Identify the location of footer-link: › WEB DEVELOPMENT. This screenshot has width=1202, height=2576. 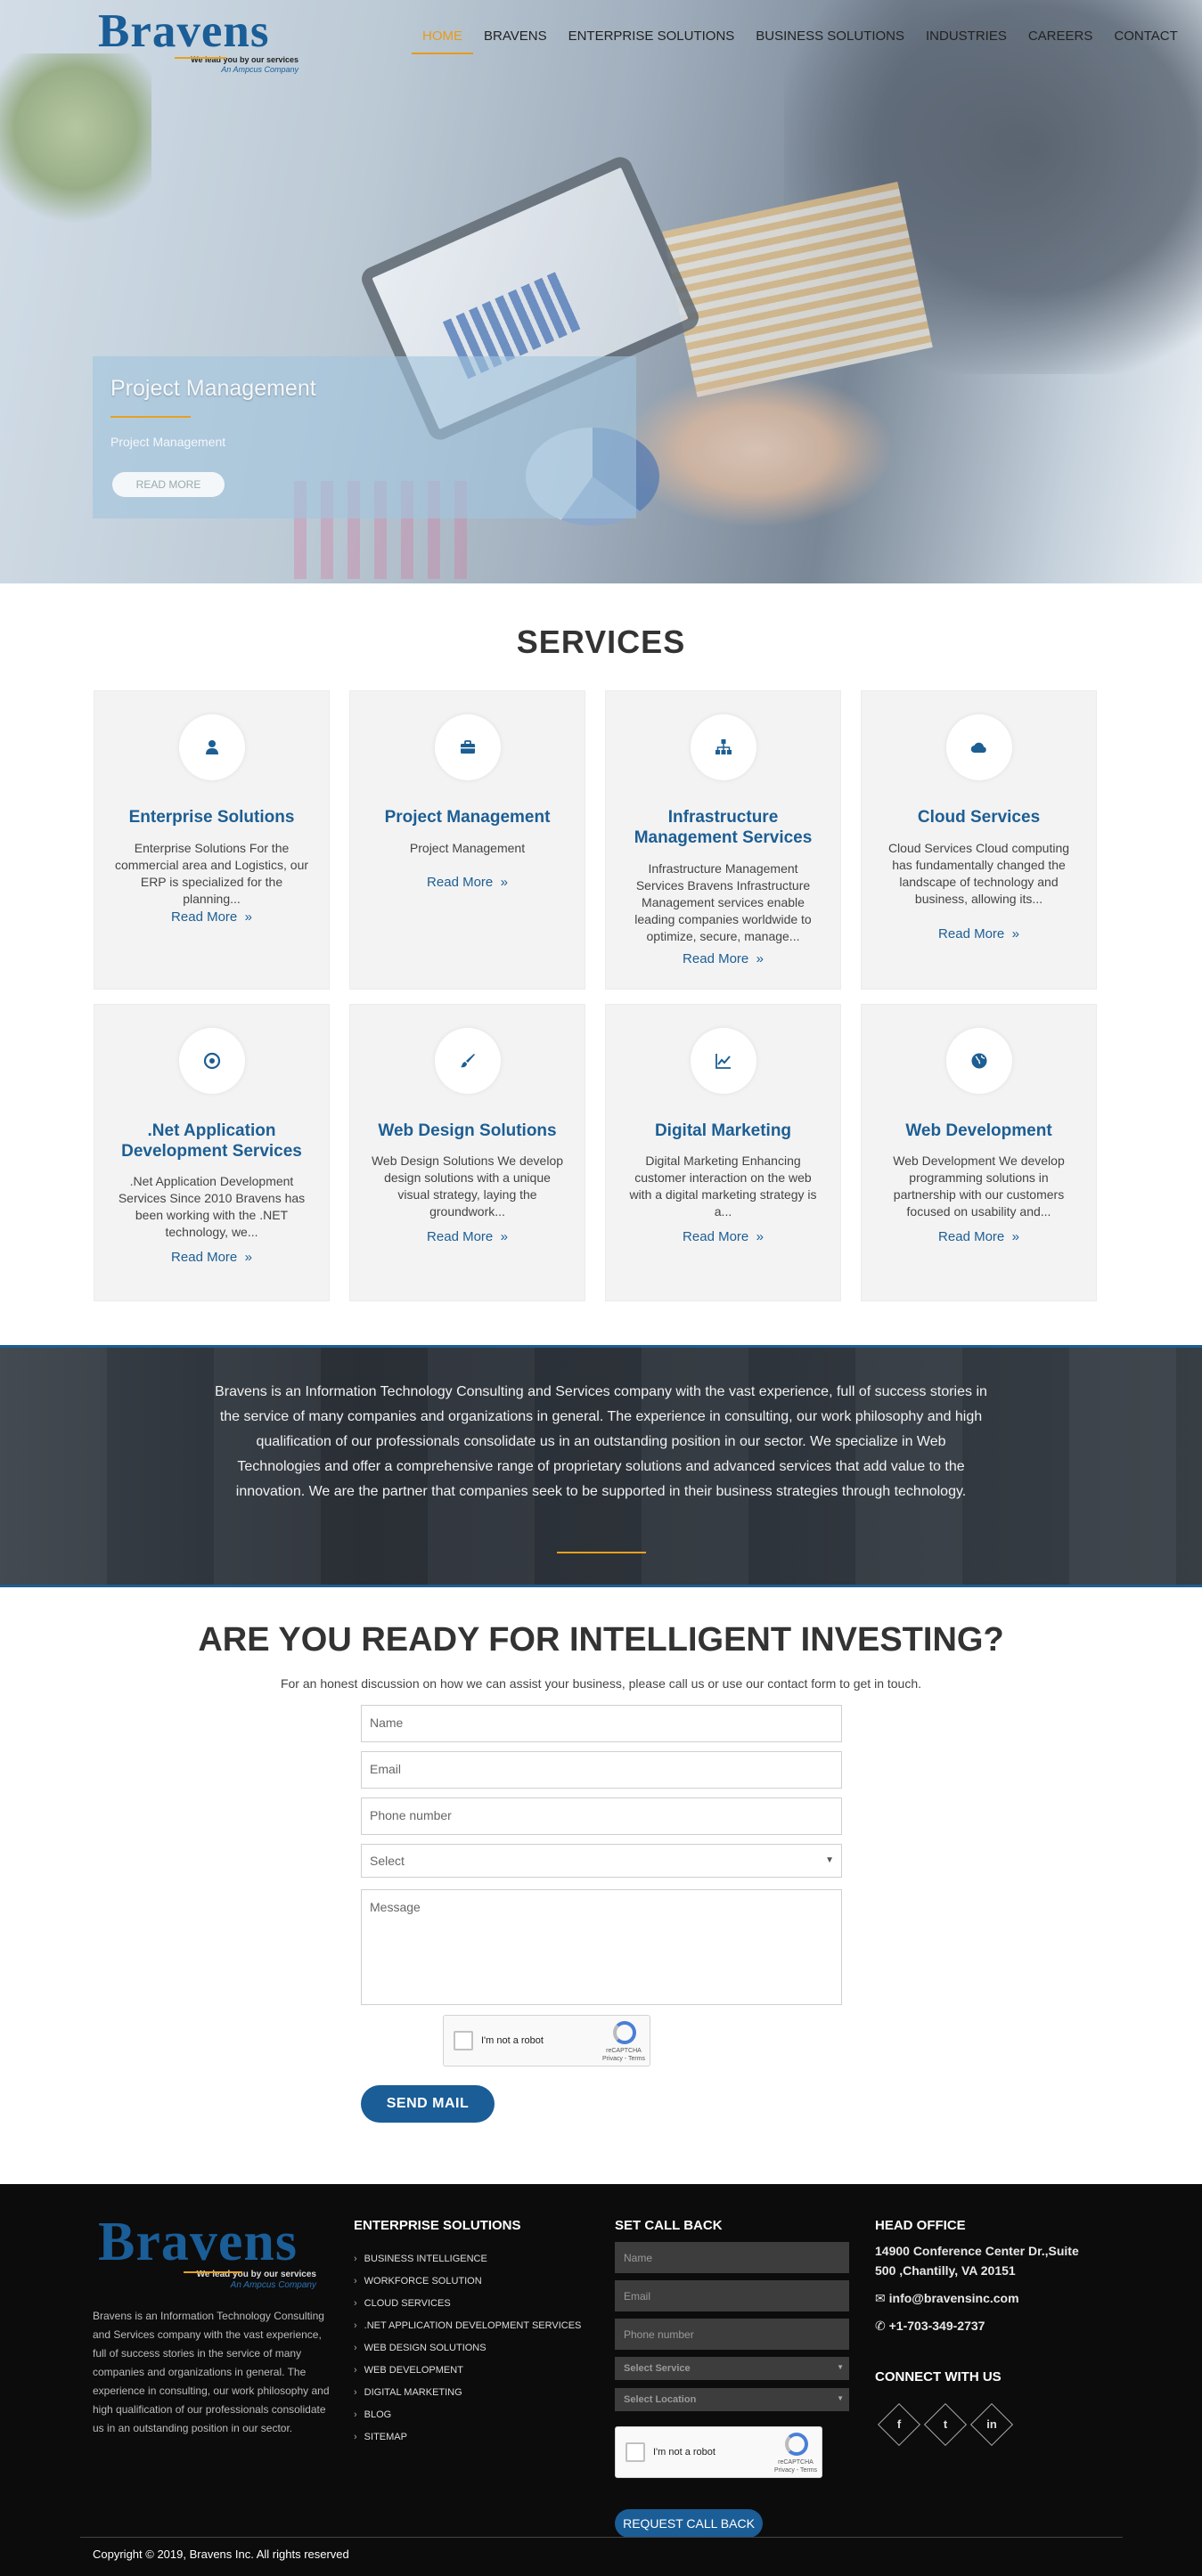
(467, 2371).